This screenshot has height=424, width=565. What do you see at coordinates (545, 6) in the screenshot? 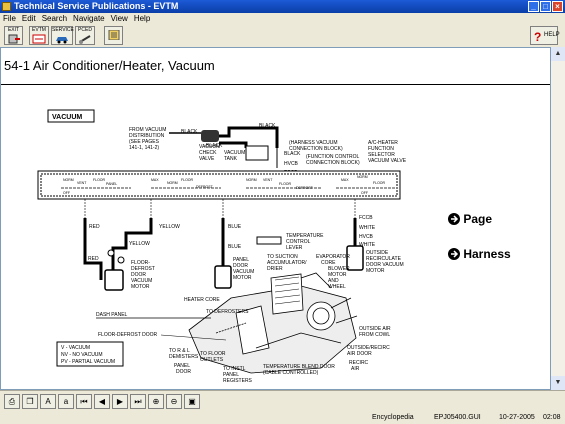
I see `maximize-button: □` at bounding box center [545, 6].